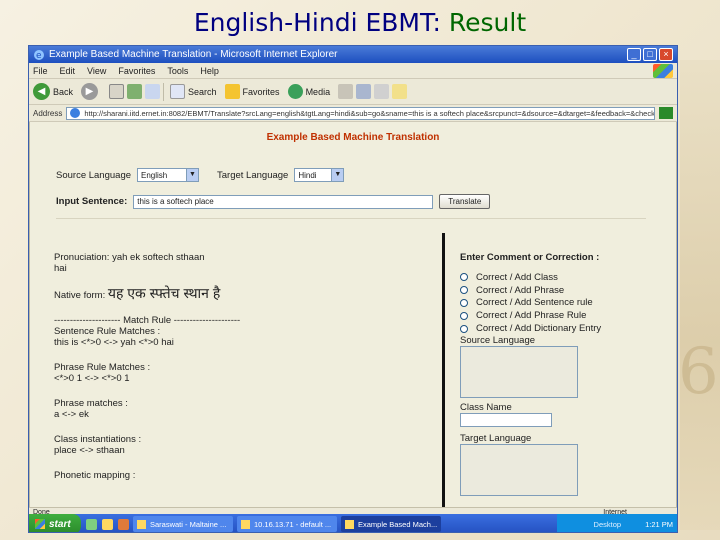 The height and width of the screenshot is (540, 720). What do you see at coordinates (486, 407) in the screenshot?
I see `class-name-label: Class Name` at bounding box center [486, 407].